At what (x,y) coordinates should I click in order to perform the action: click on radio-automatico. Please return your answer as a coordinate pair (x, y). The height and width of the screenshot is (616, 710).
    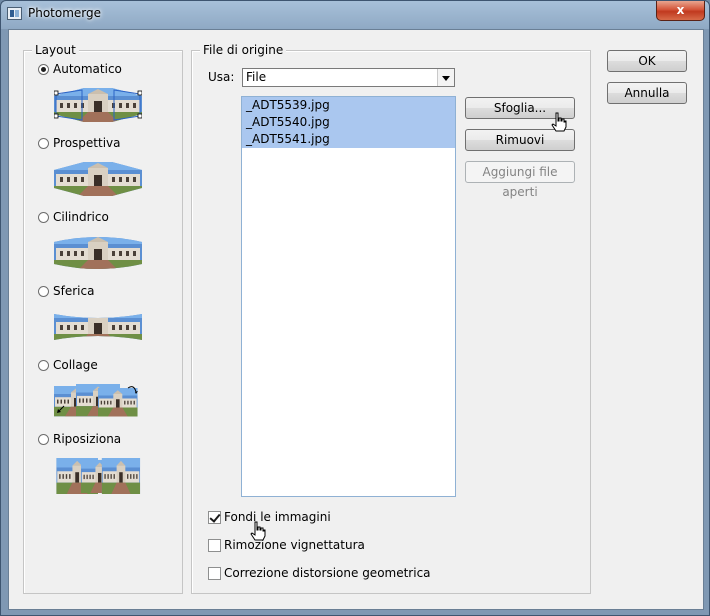
    Looking at the image, I should click on (43, 69).